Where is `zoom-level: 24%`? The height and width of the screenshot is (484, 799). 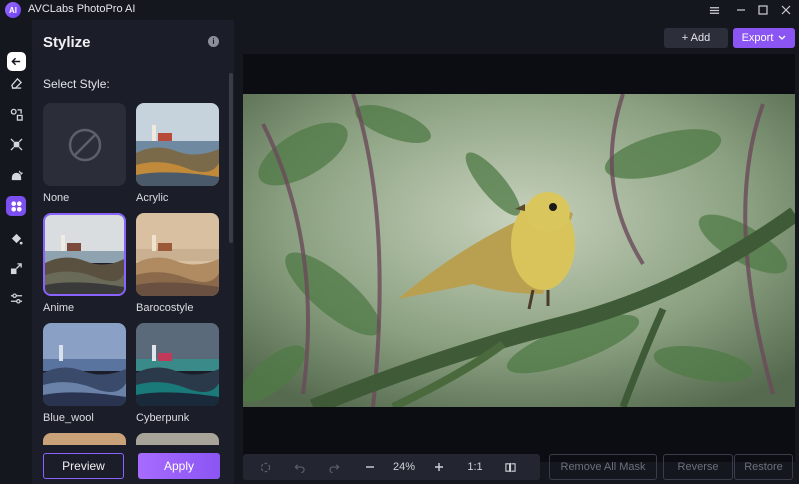
zoom-level: 24% is located at coordinates (404, 467).